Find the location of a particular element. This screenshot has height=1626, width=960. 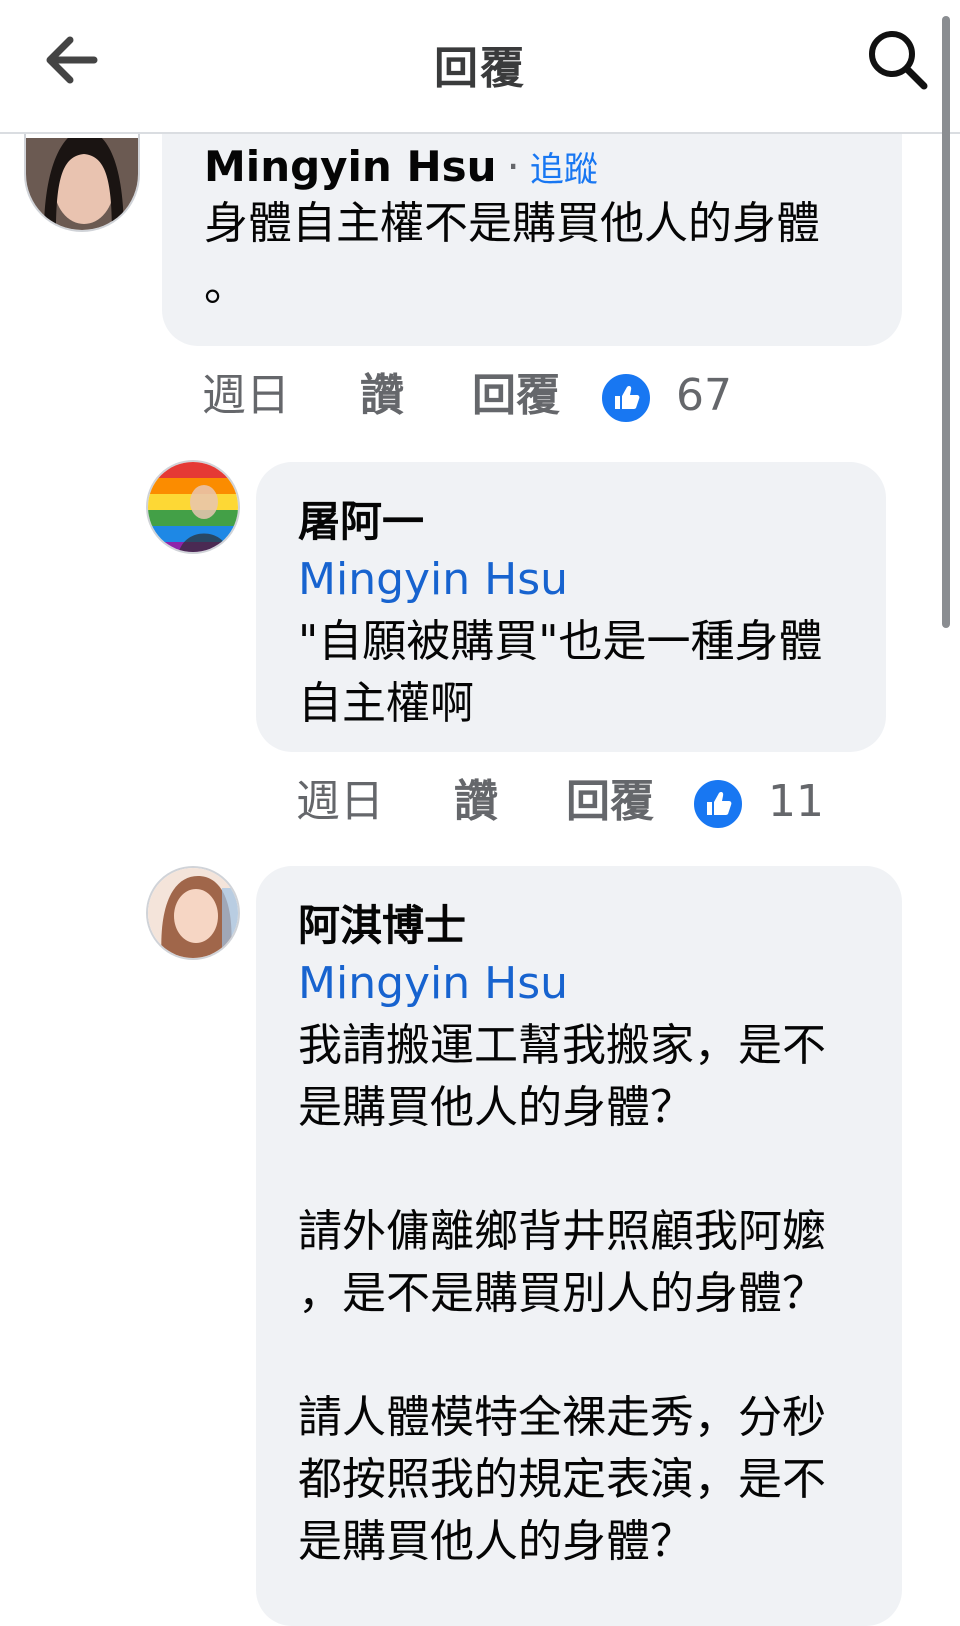

page-title: 回覆 is located at coordinates (480, 68).